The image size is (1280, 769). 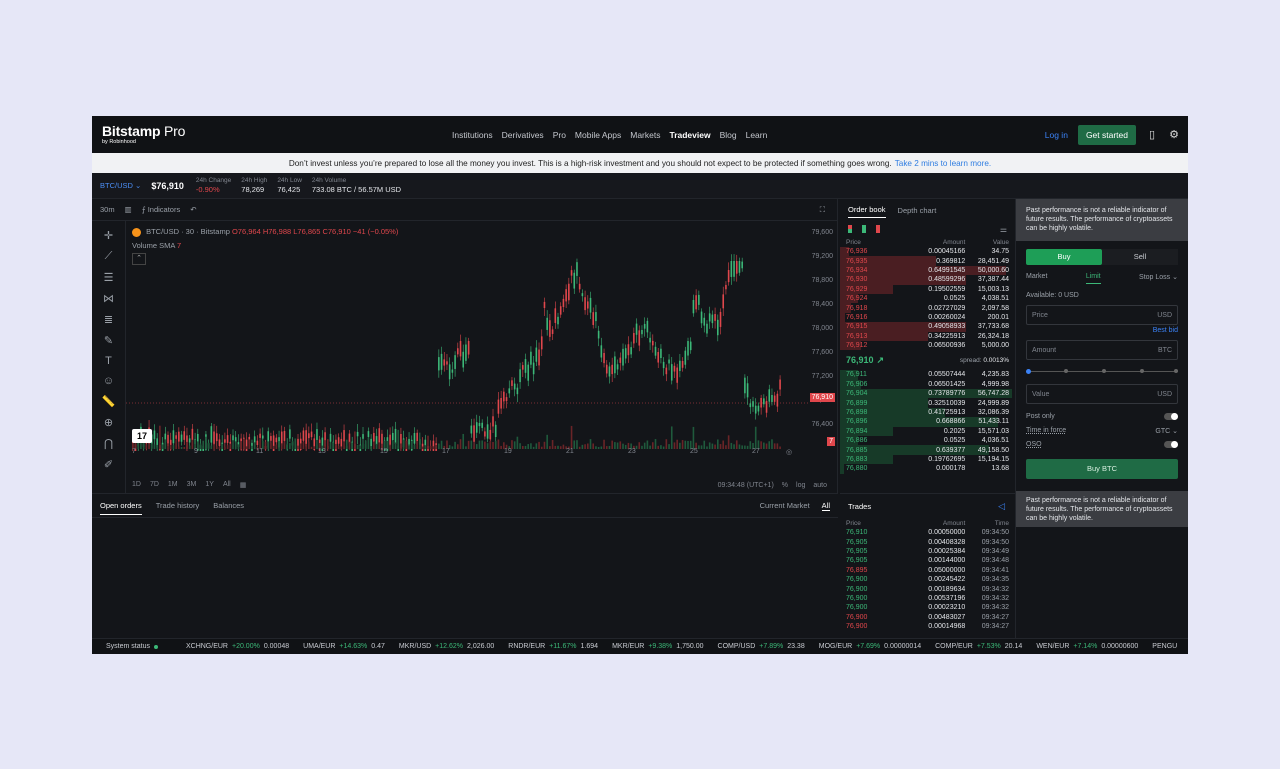 What do you see at coordinates (927, 469) in the screenshot?
I see `bid-row: 76,880 0.000178 13.68` at bounding box center [927, 469].